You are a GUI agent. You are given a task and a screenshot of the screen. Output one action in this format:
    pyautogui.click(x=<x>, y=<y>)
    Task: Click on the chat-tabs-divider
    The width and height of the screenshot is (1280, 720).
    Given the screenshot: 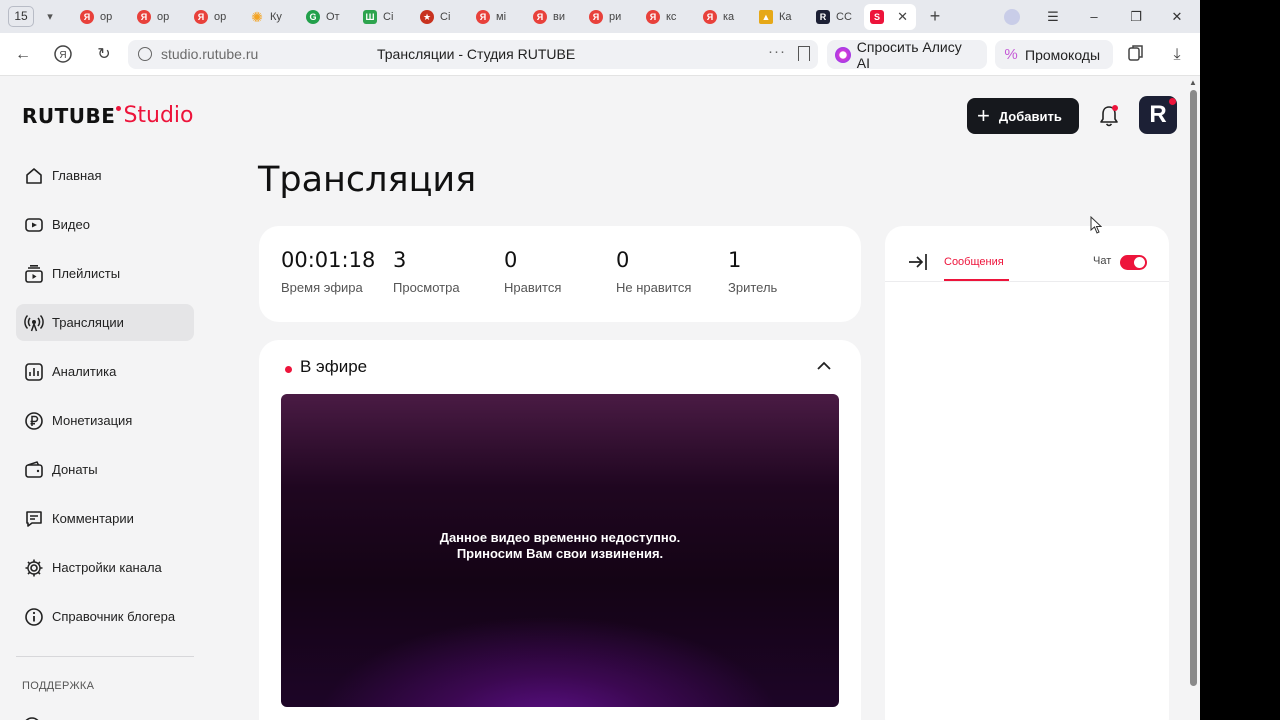 What is the action you would take?
    pyautogui.click(x=1027, y=281)
    